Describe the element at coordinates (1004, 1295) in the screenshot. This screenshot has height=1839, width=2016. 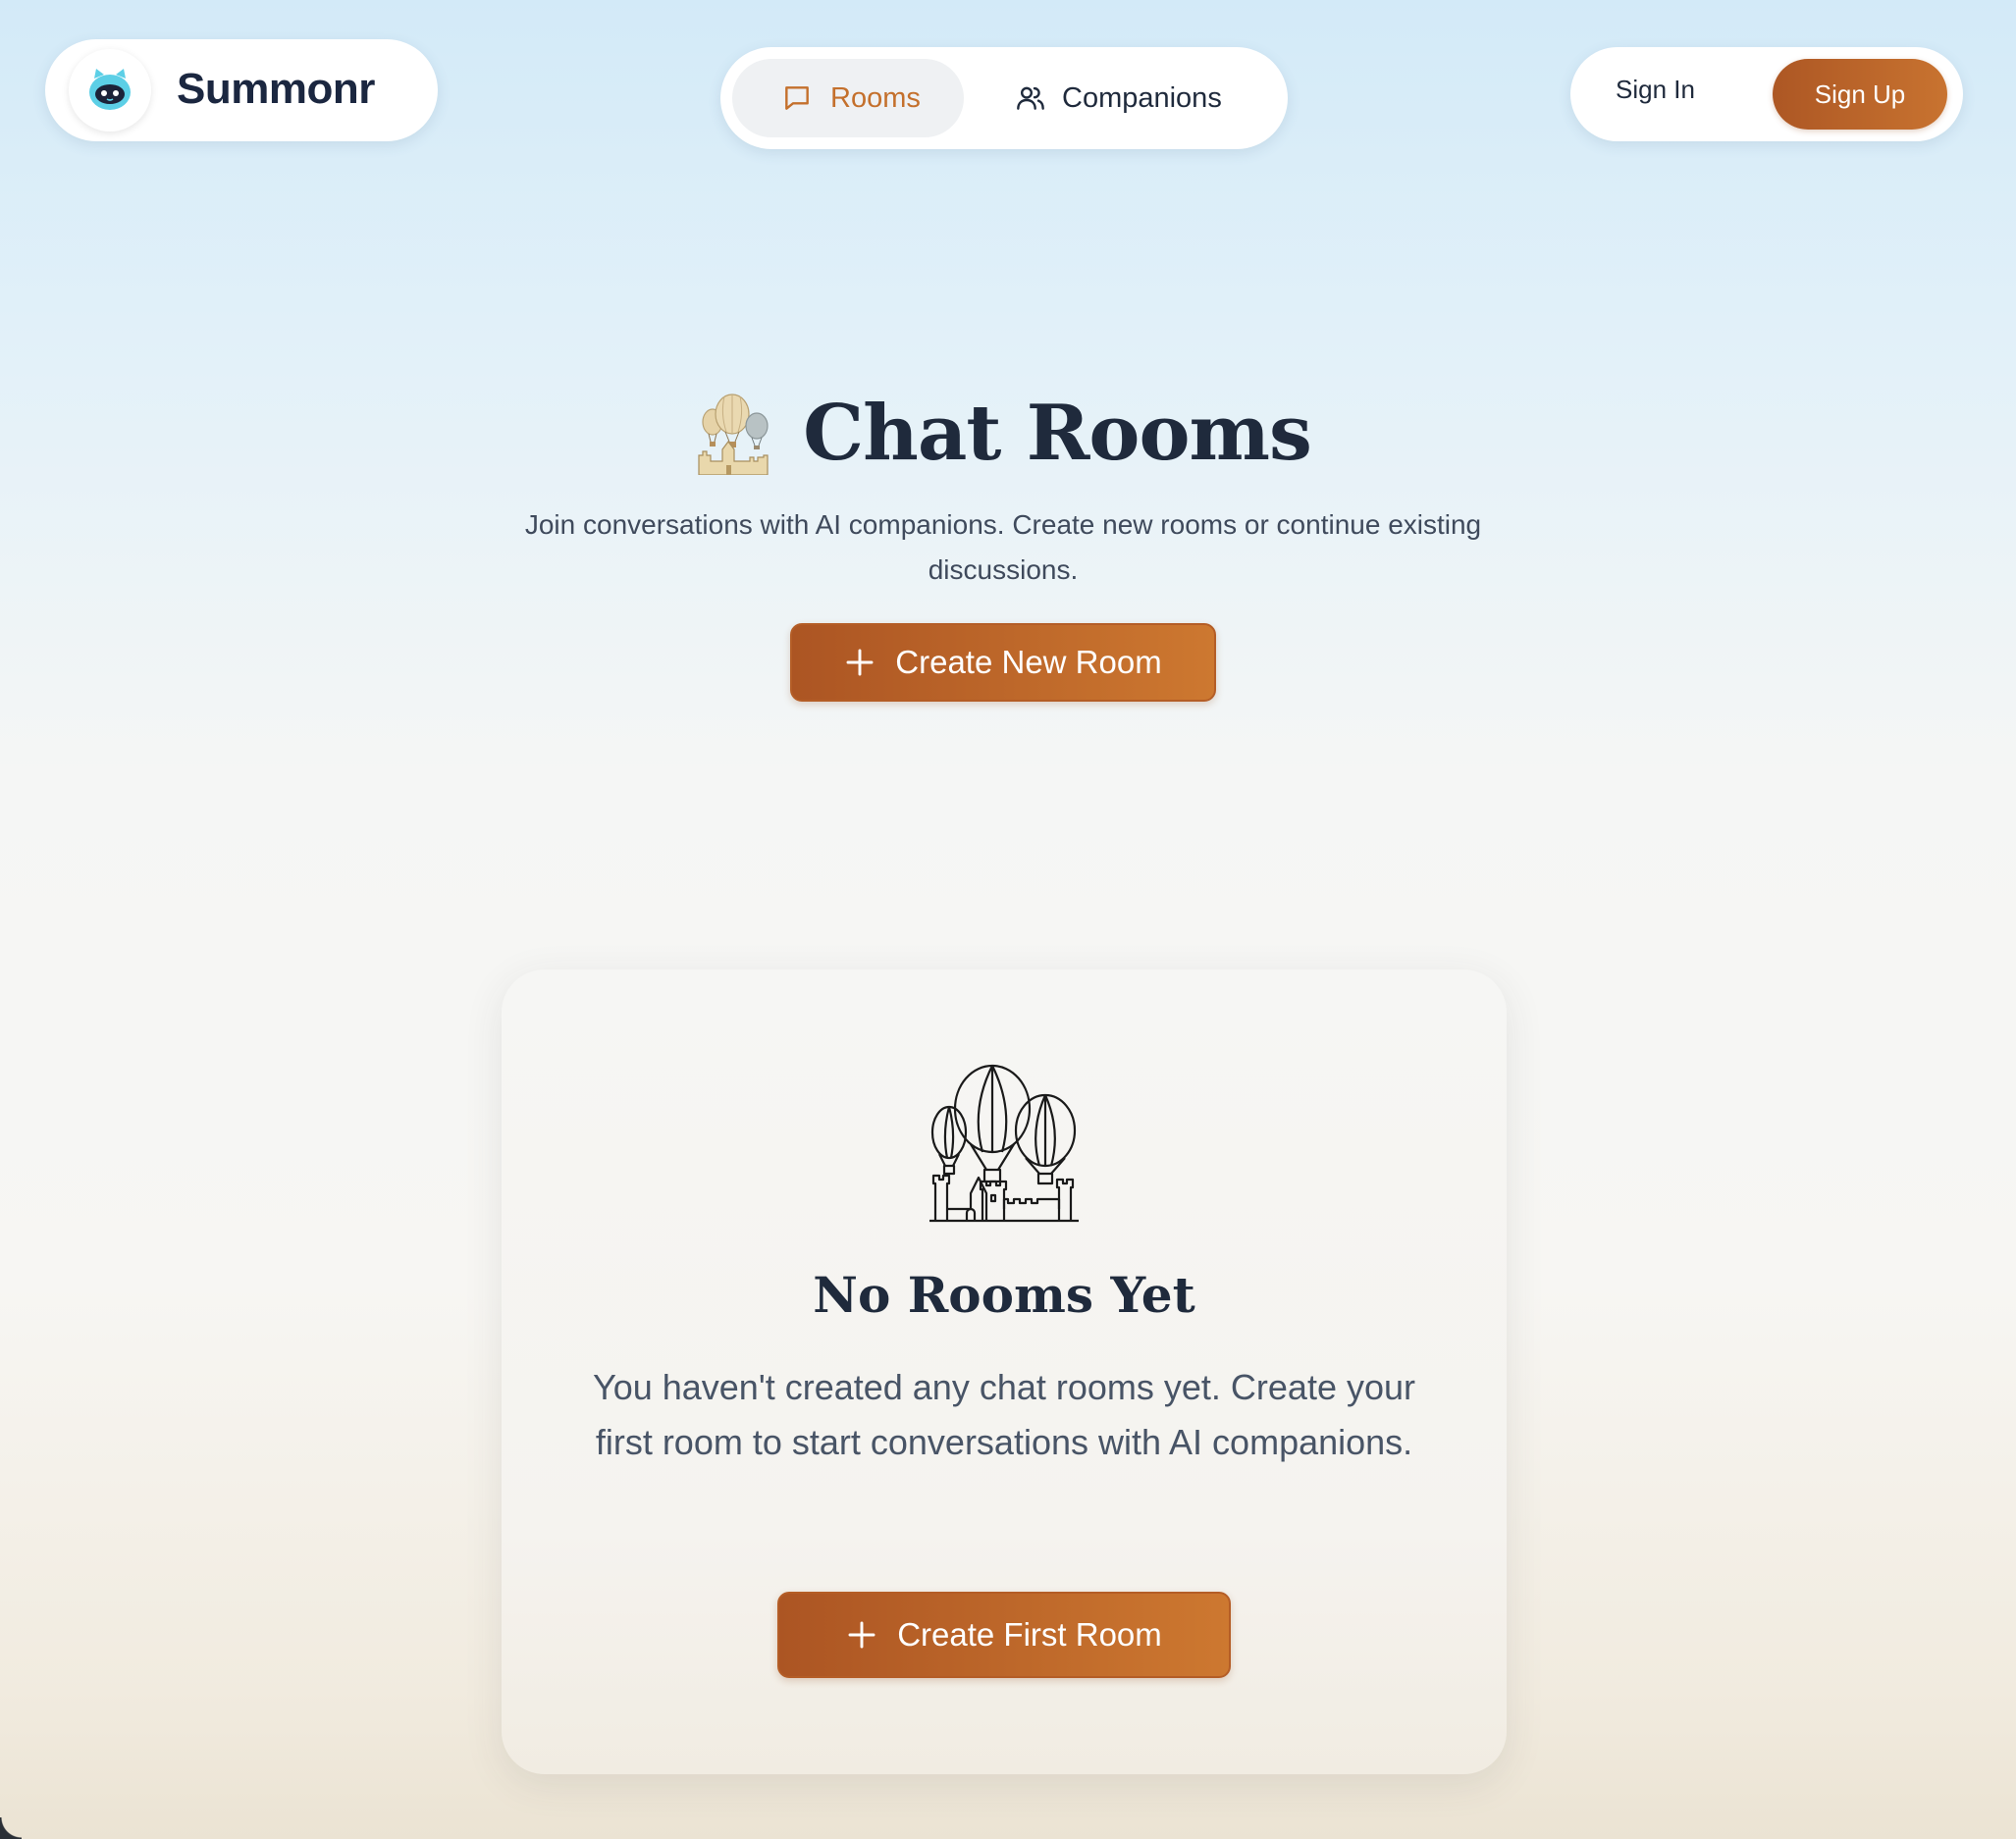
I see `empty-state-title: No Rooms Yet` at that location.